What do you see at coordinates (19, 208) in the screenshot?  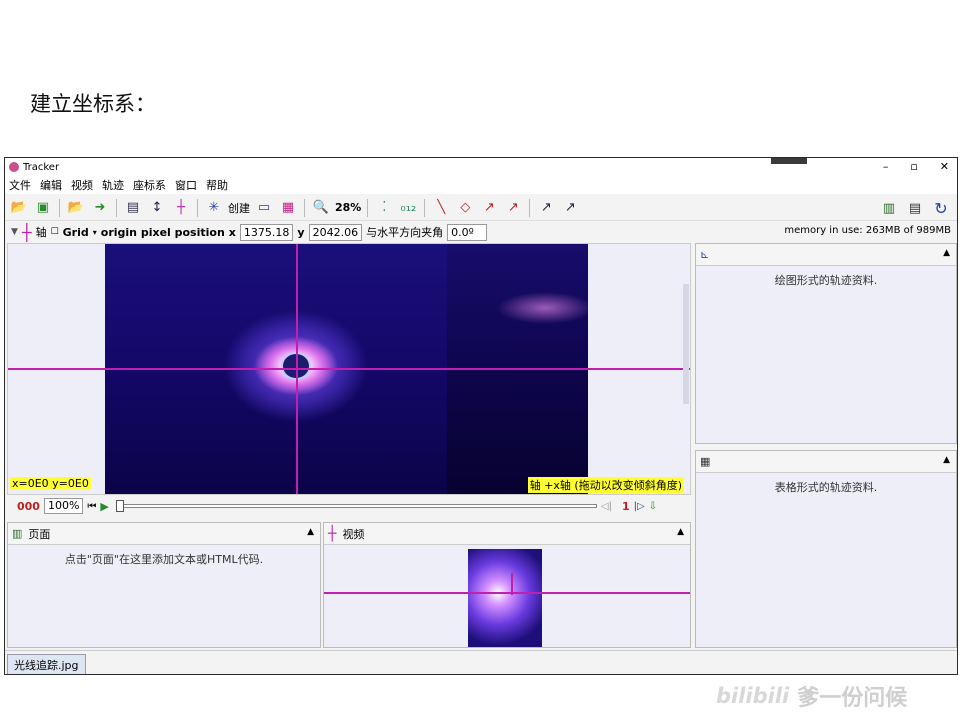 I see `open-folder-icon: 📂` at bounding box center [19, 208].